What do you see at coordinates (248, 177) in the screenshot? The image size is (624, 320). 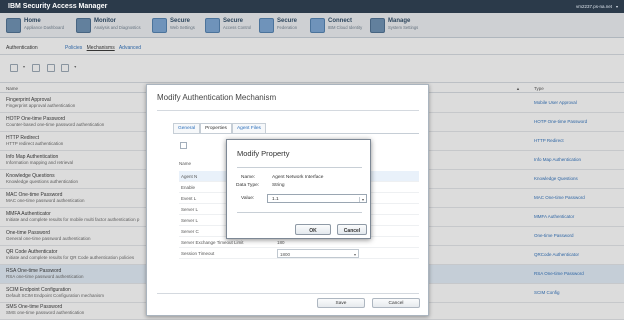 I see `name-label: Name:` at bounding box center [248, 177].